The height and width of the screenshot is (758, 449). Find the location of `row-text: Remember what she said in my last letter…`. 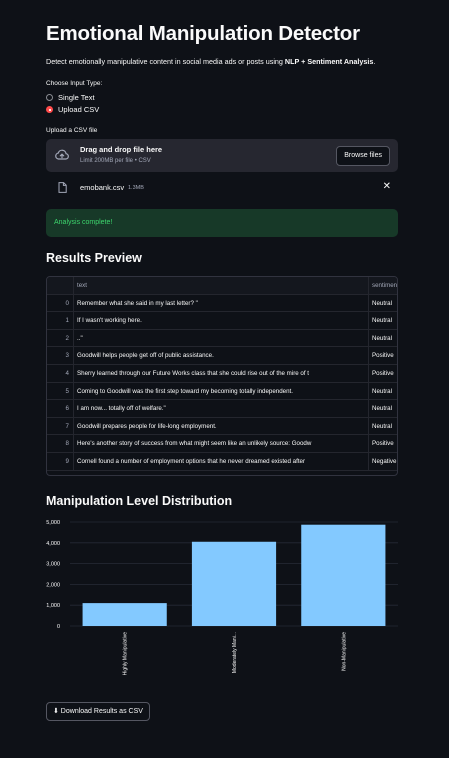

row-text: Remember what she said in my last letter… is located at coordinates (221, 303).